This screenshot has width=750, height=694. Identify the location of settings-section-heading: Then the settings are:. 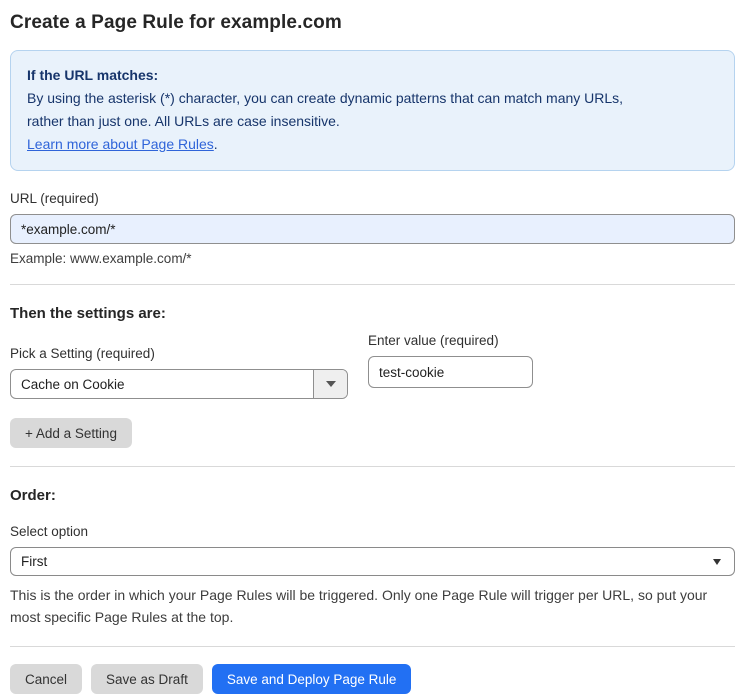
(88, 313).